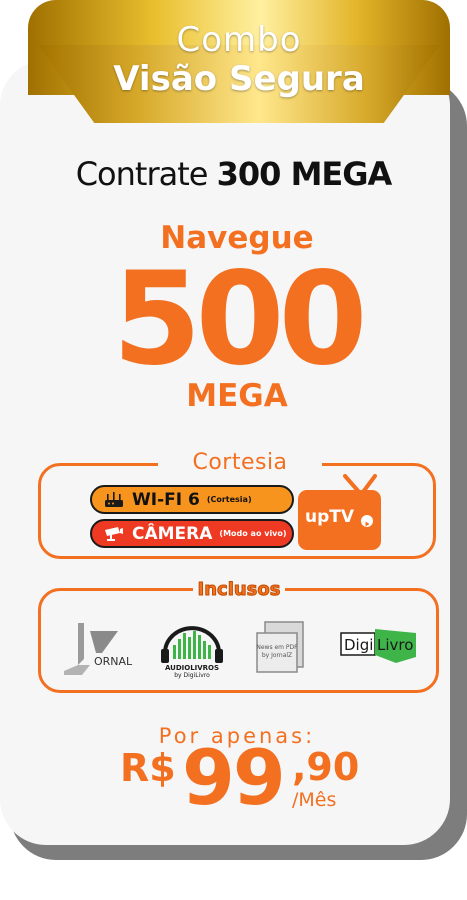 This screenshot has height=900, width=467. I want to click on headline: Contrate 300 MEGA, so click(233, 174).